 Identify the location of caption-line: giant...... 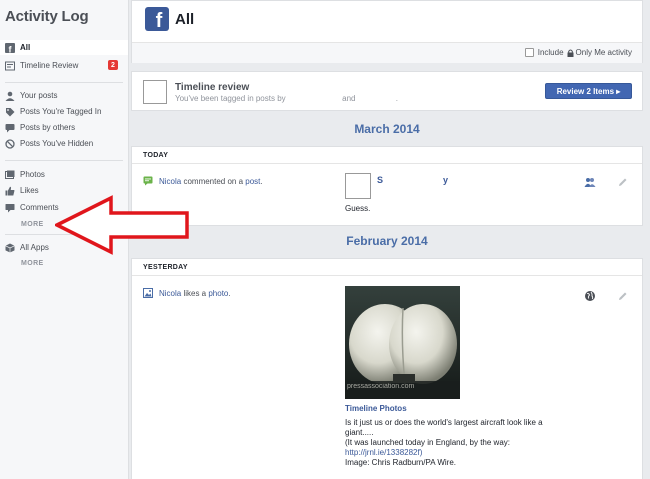
(359, 432).